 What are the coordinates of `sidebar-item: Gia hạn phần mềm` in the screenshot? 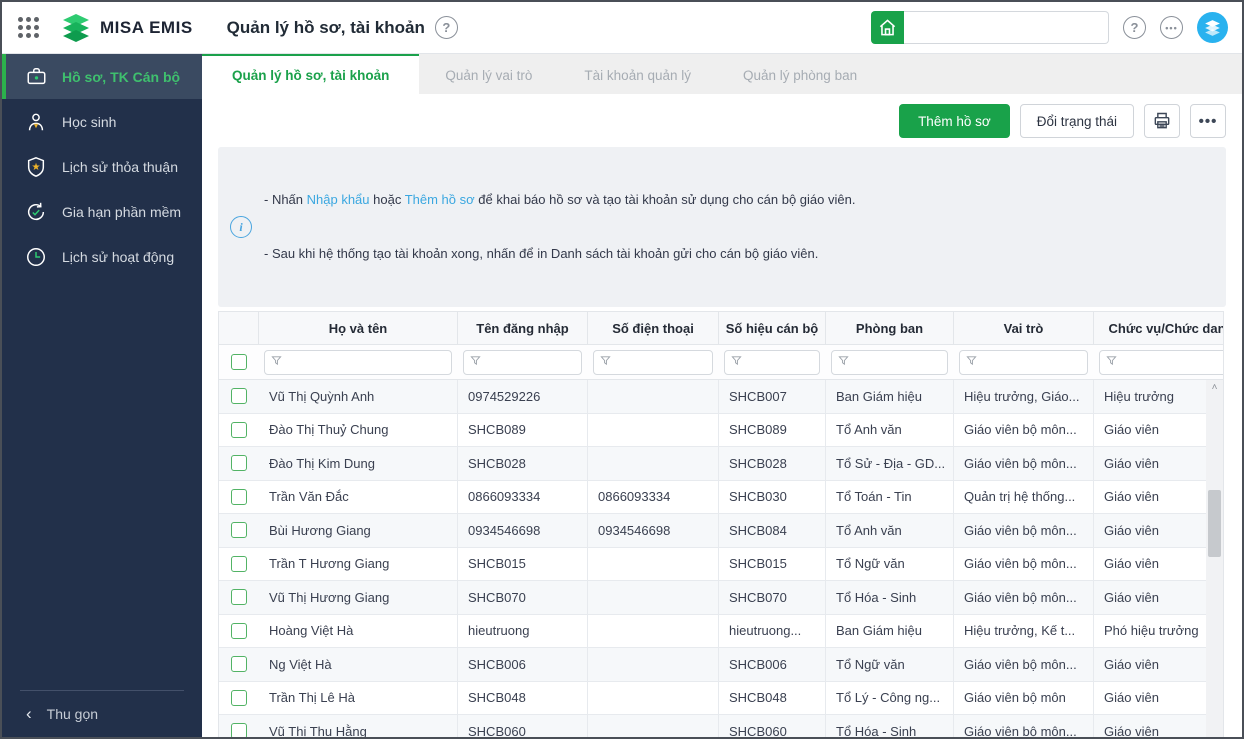 It's located at (102, 211).